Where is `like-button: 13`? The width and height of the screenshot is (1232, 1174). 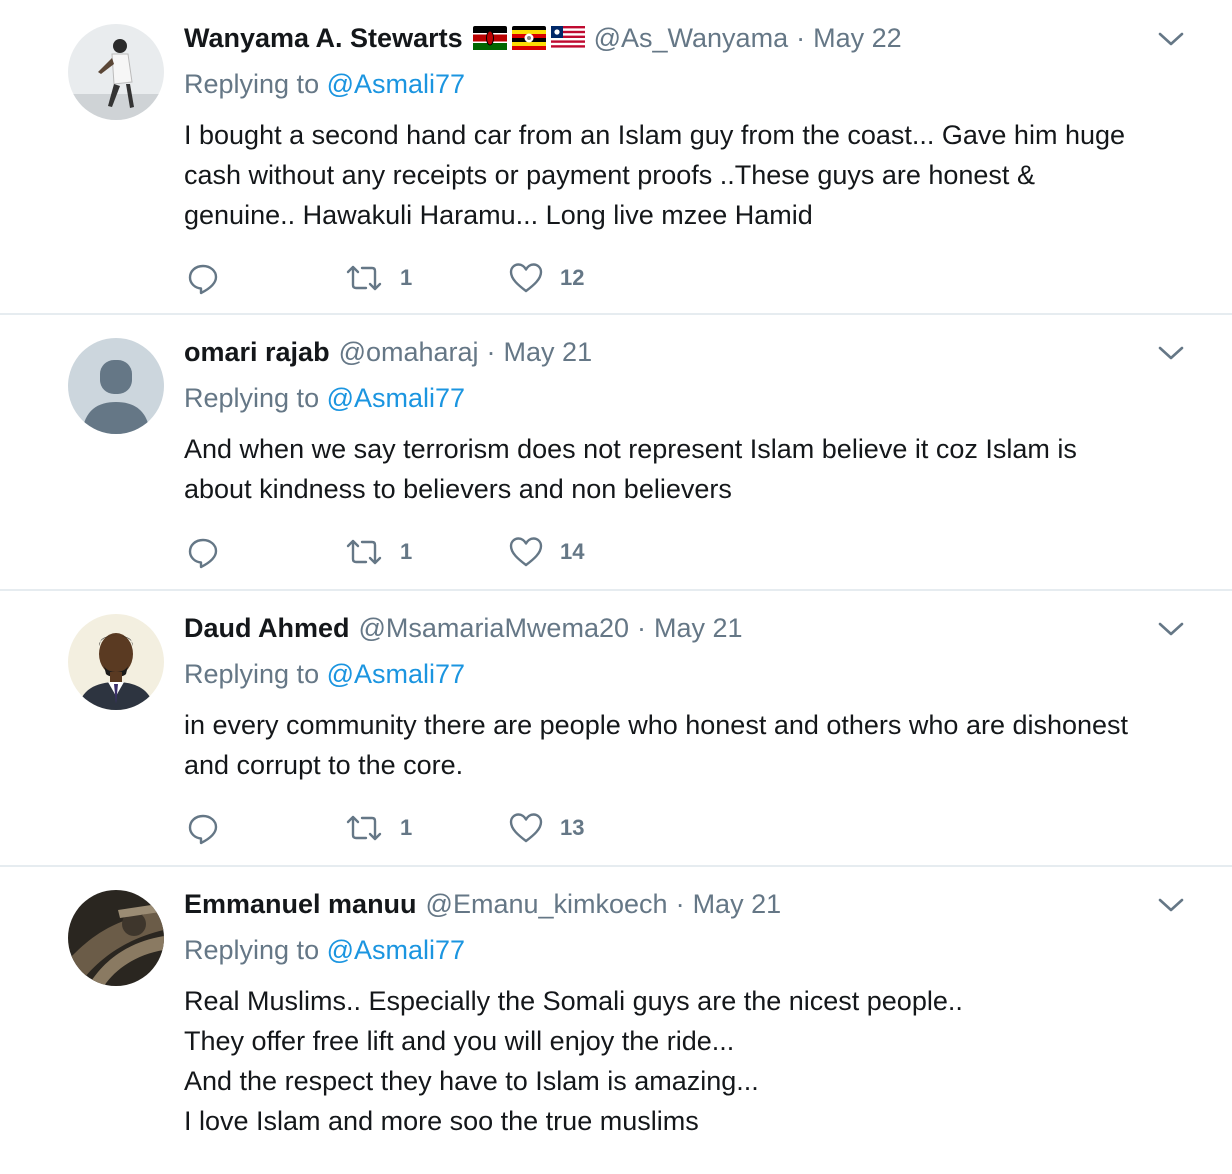
like-button: 13 is located at coordinates (546, 828).